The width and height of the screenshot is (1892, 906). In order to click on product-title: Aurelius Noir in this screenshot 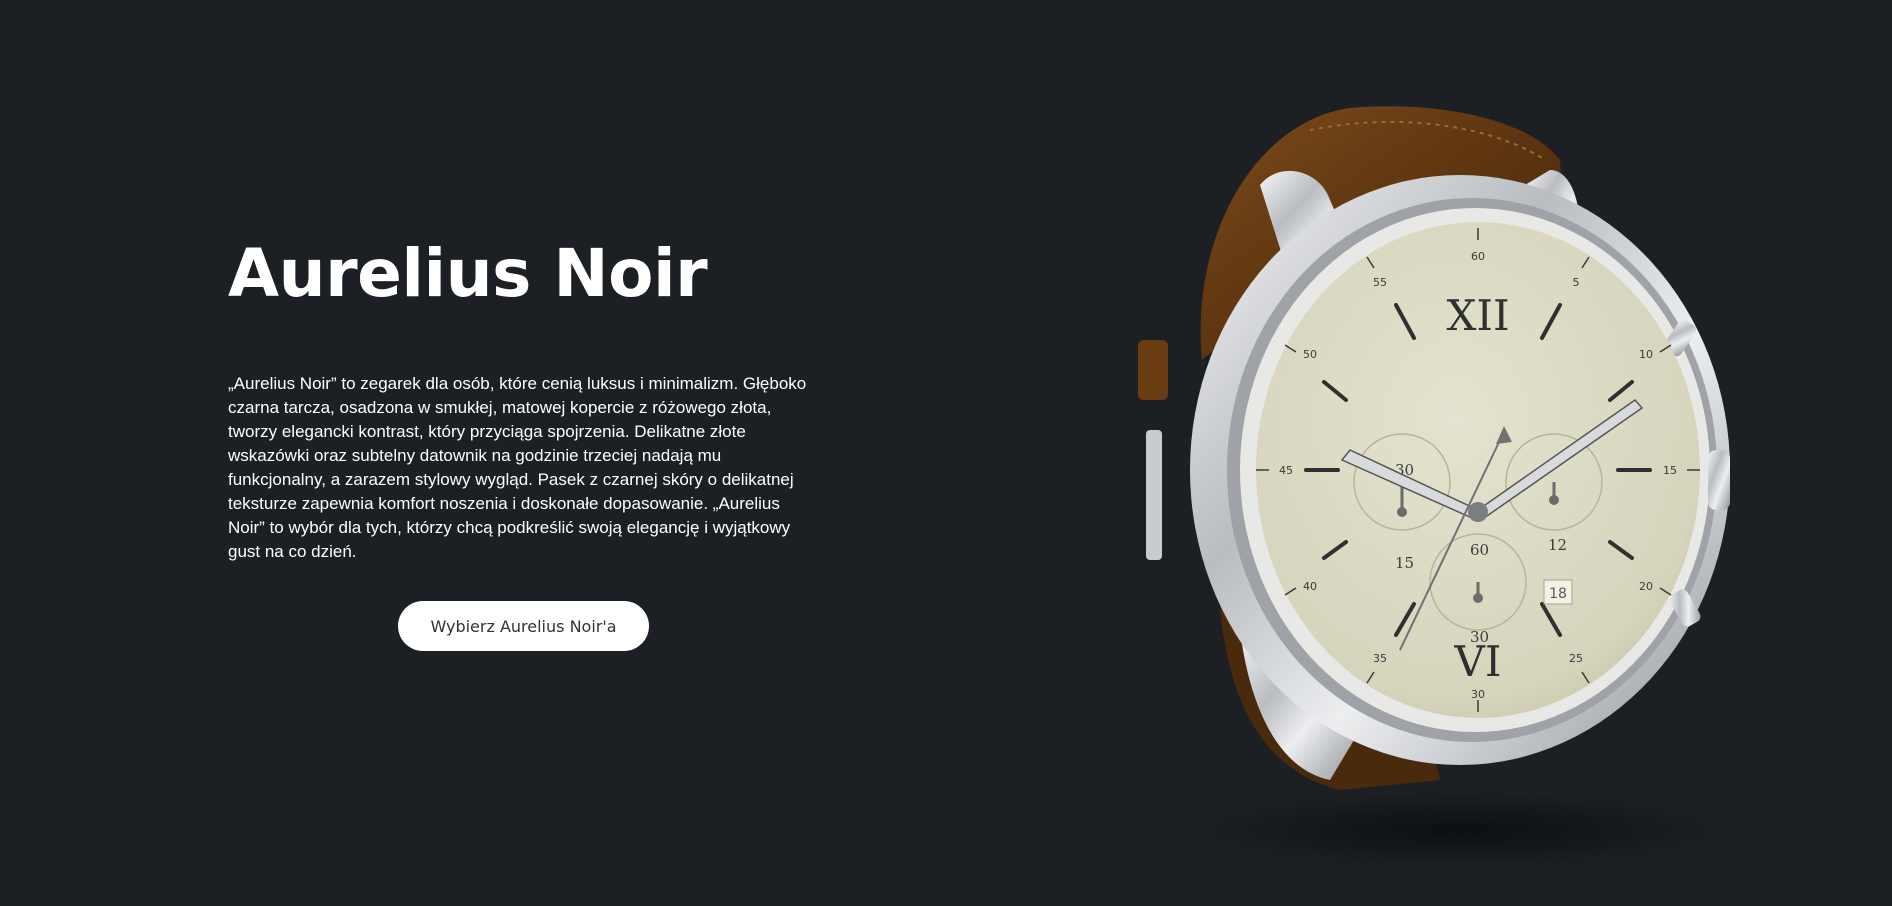, I will do `click(468, 273)`.